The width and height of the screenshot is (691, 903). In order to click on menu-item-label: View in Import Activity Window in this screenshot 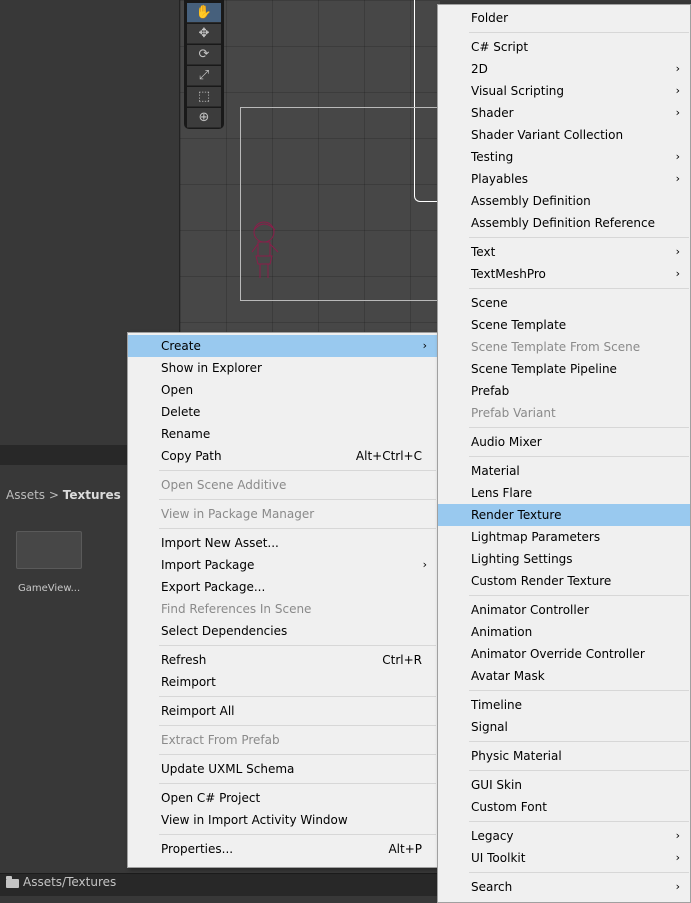, I will do `click(254, 820)`.